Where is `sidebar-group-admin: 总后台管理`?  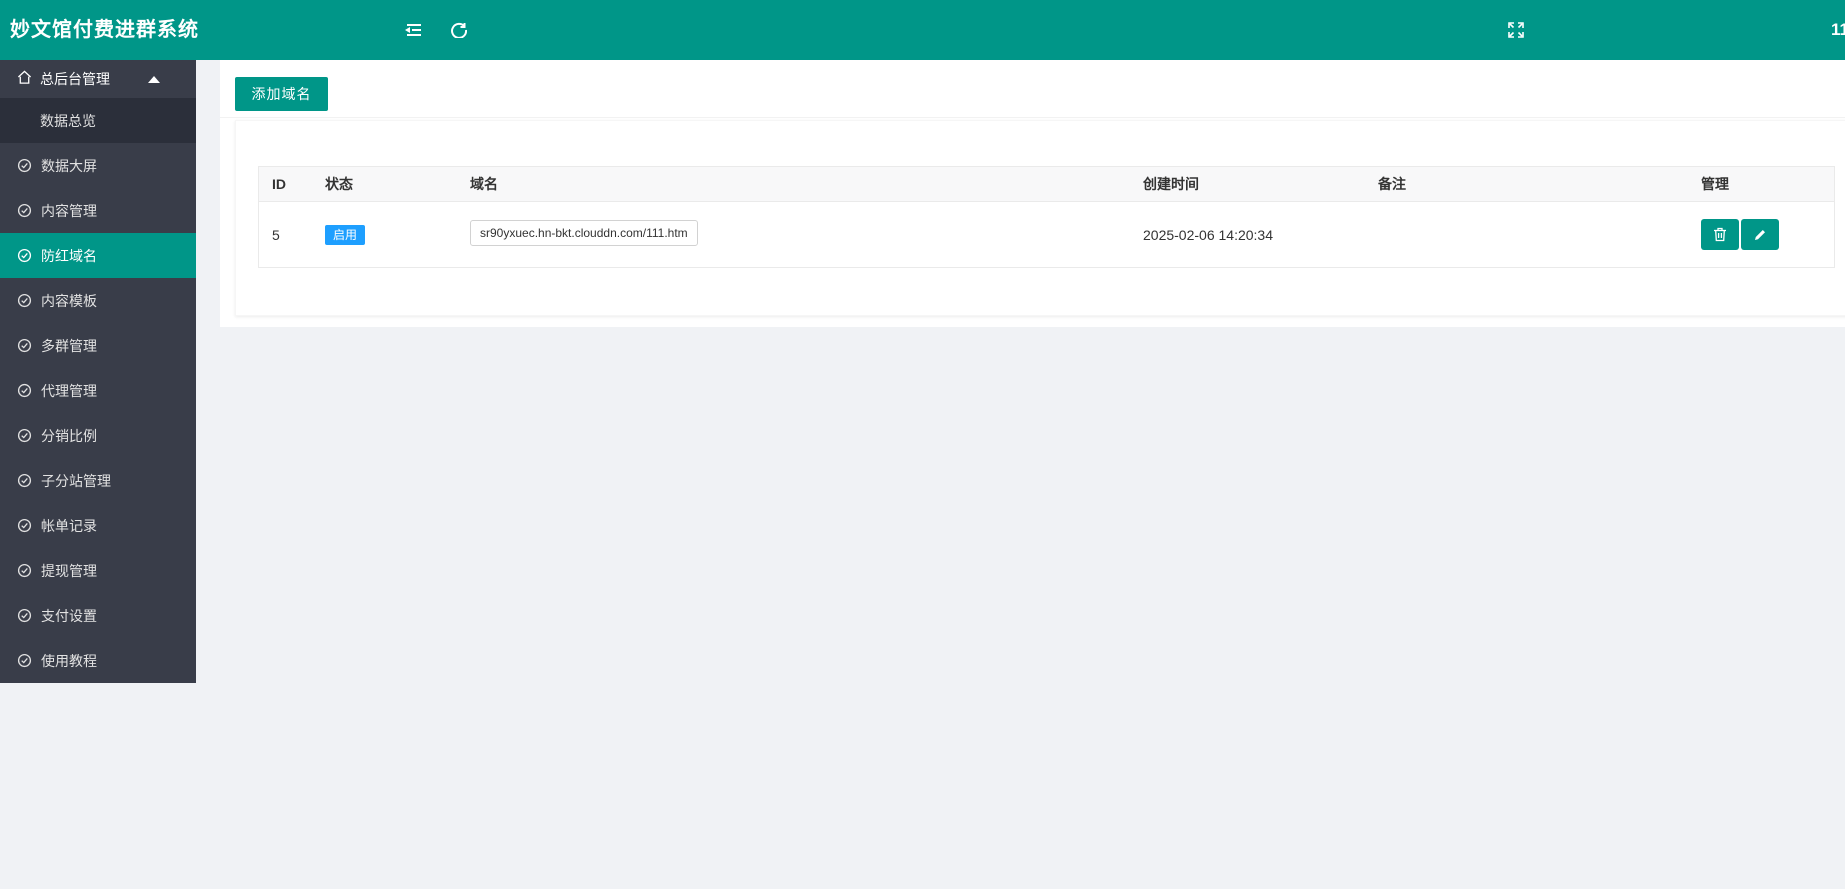 sidebar-group-admin: 总后台管理 is located at coordinates (98, 79).